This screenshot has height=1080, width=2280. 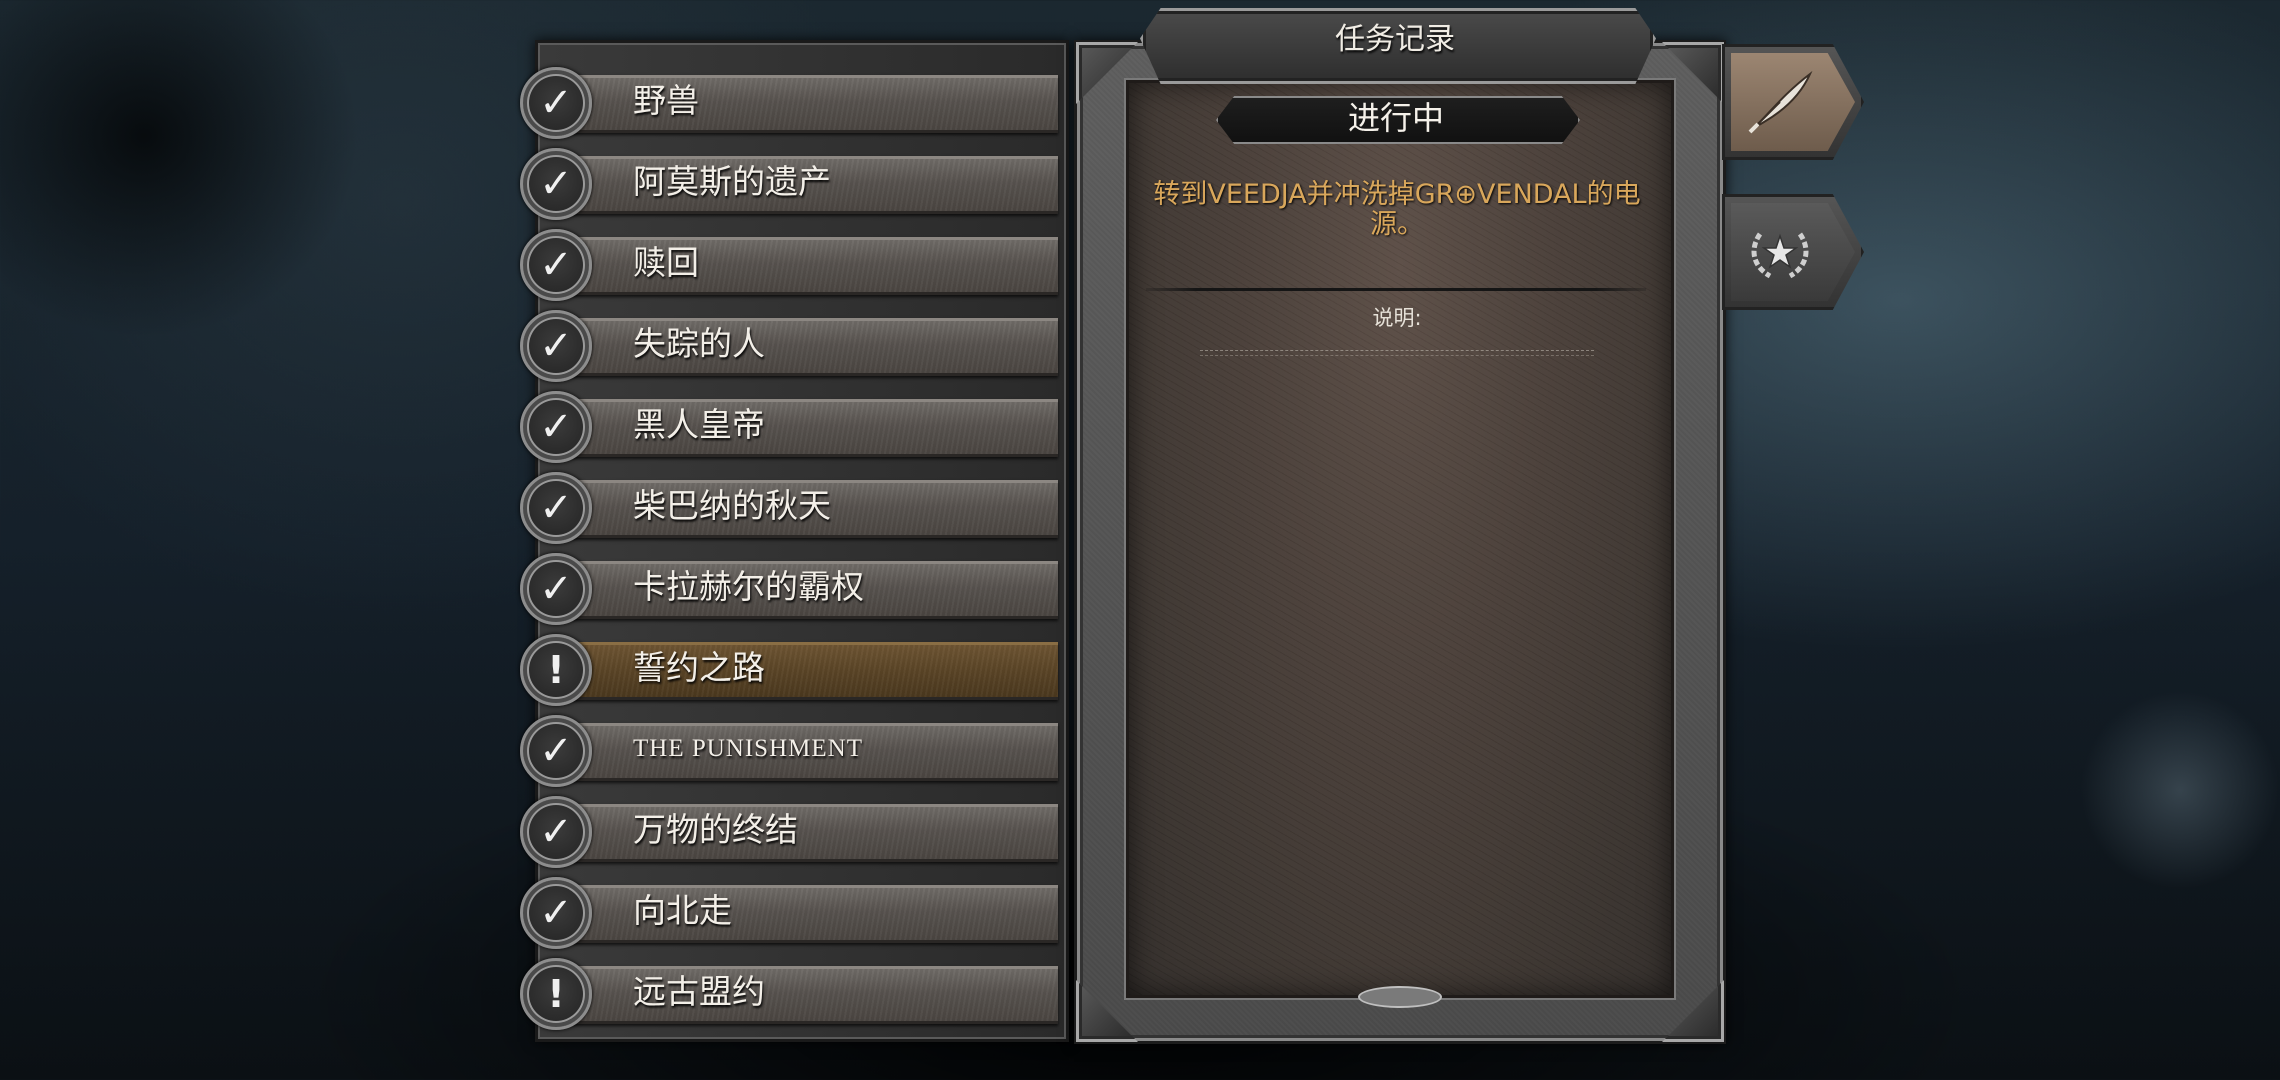 I want to click on quest-status: 进行中, so click(x=1395, y=118).